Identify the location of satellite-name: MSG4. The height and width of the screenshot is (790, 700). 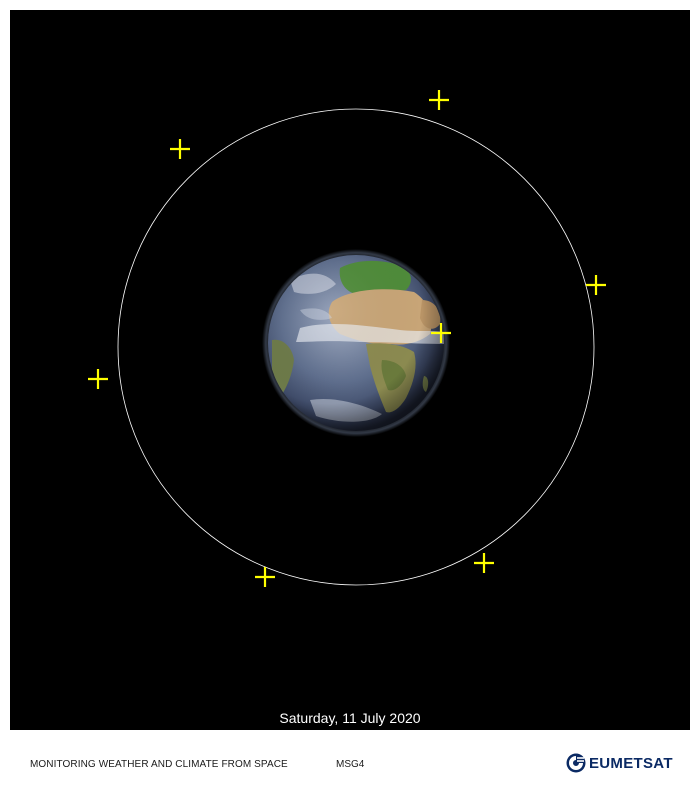
(350, 764).